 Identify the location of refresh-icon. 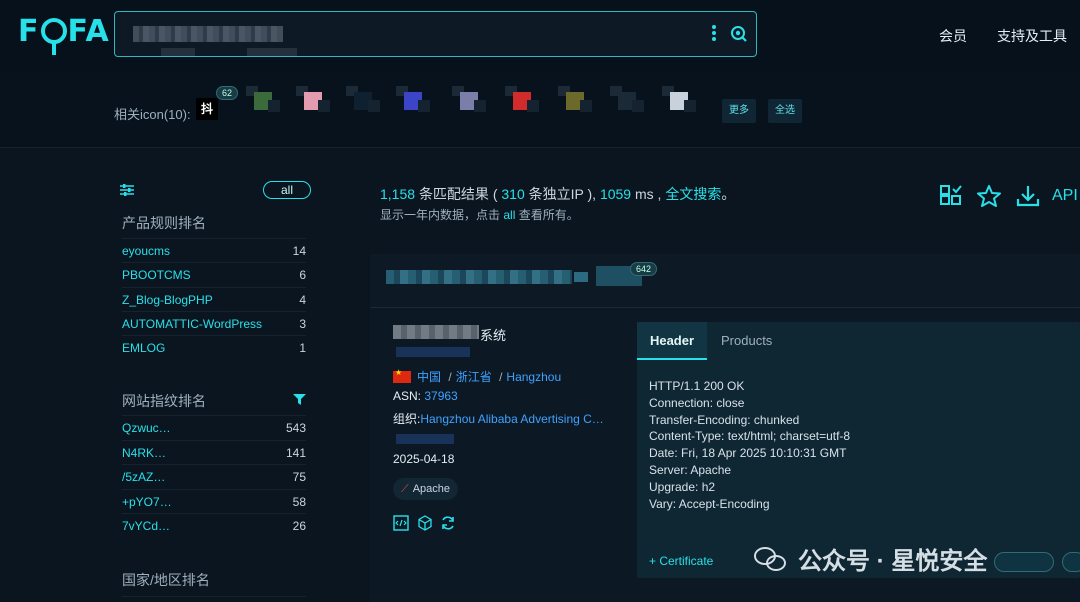
(448, 525).